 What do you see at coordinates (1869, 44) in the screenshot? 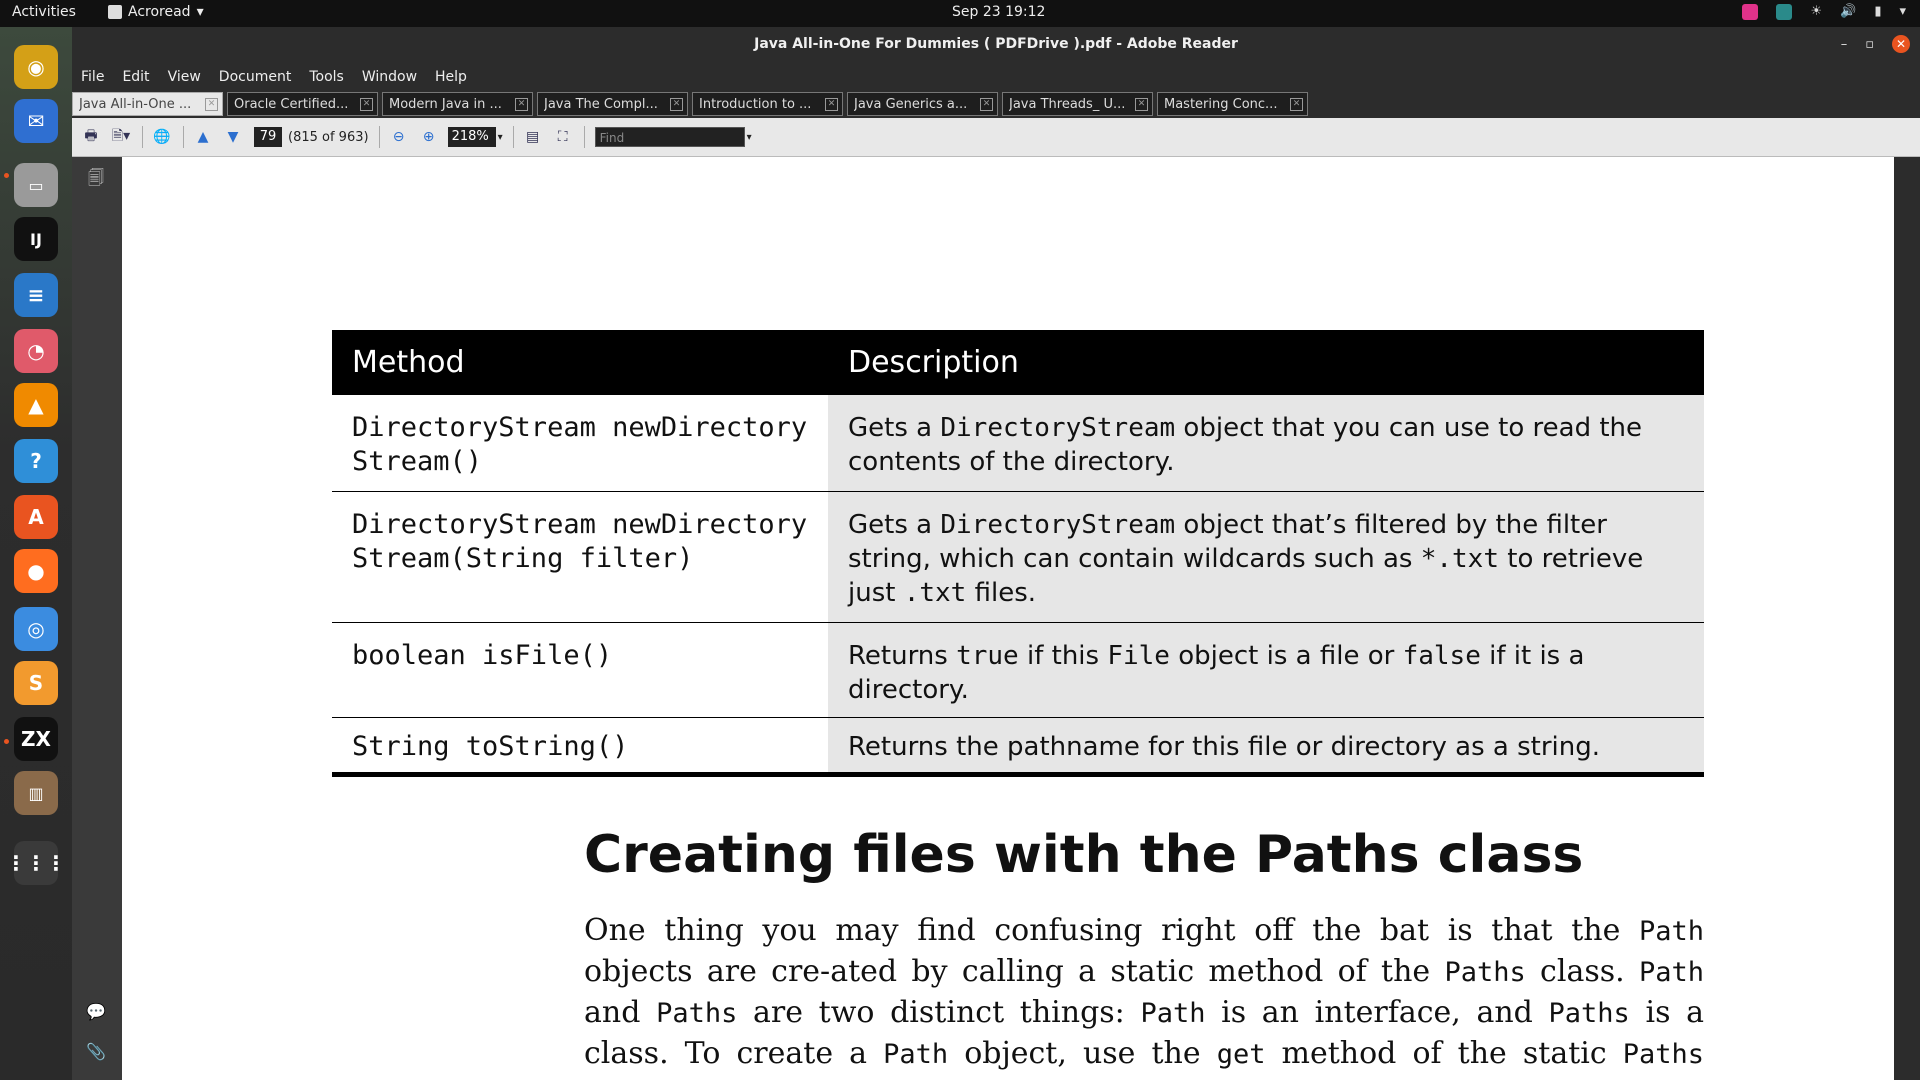
I see `maximize-button: ▫` at bounding box center [1869, 44].